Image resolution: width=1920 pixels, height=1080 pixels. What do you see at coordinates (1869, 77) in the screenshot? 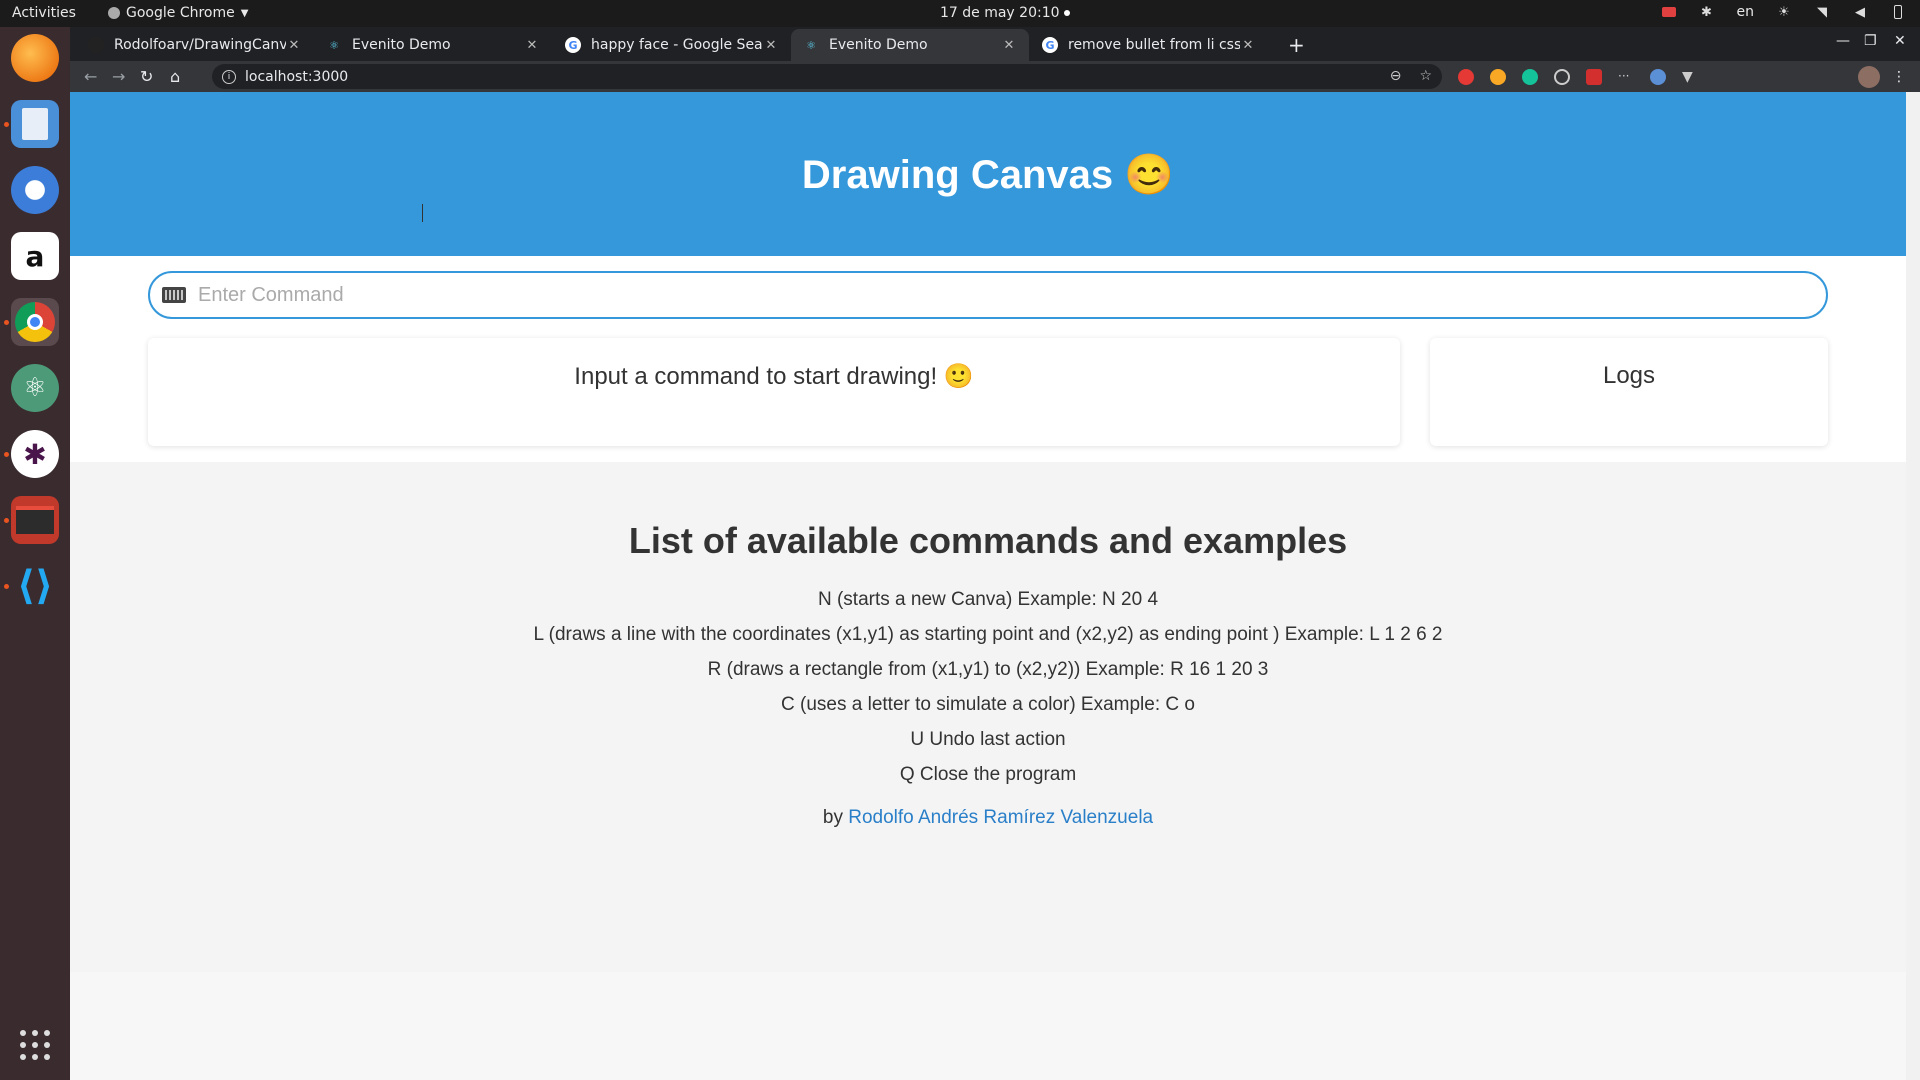
I see `profile-avatar` at bounding box center [1869, 77].